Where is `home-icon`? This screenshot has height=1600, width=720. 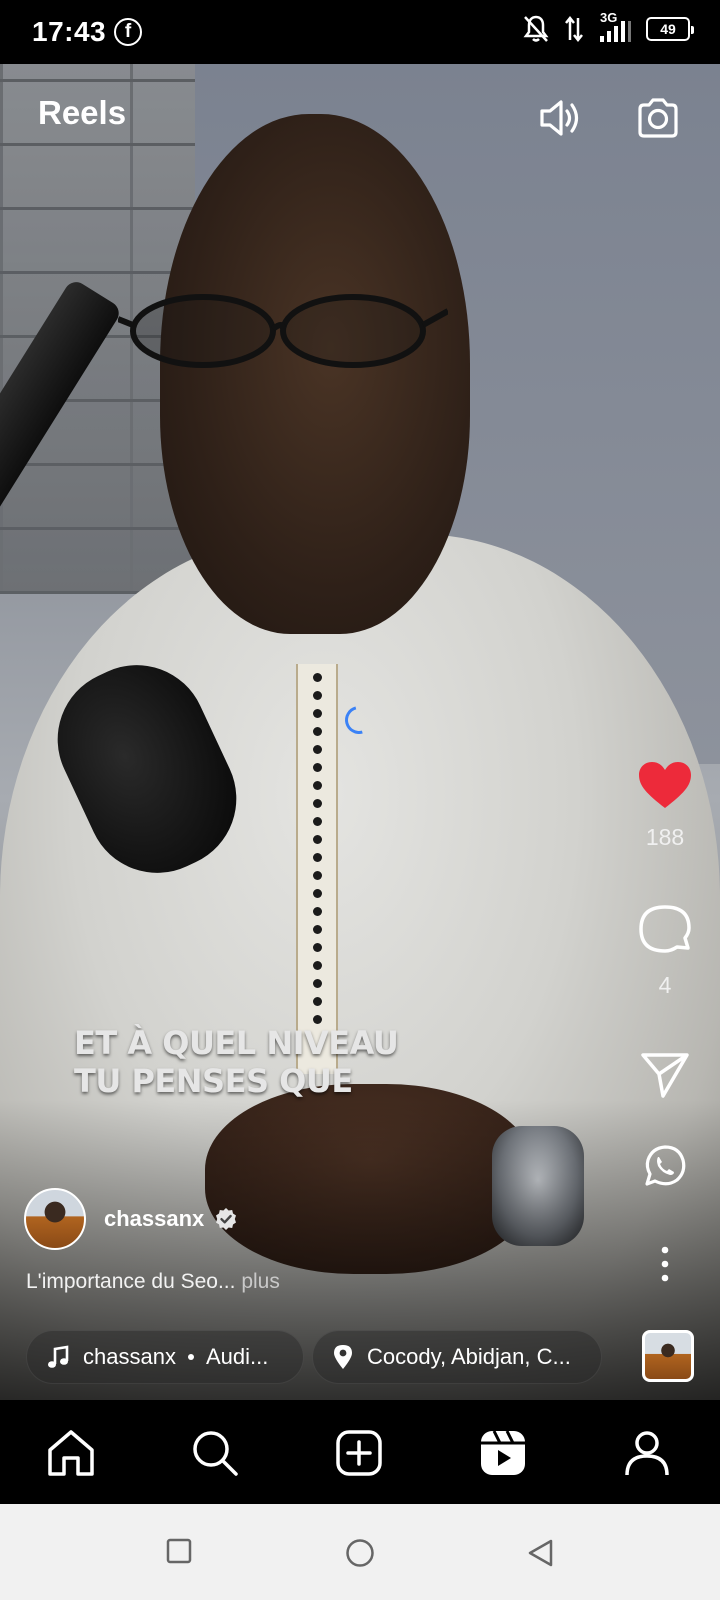
home-icon is located at coordinates (71, 1453).